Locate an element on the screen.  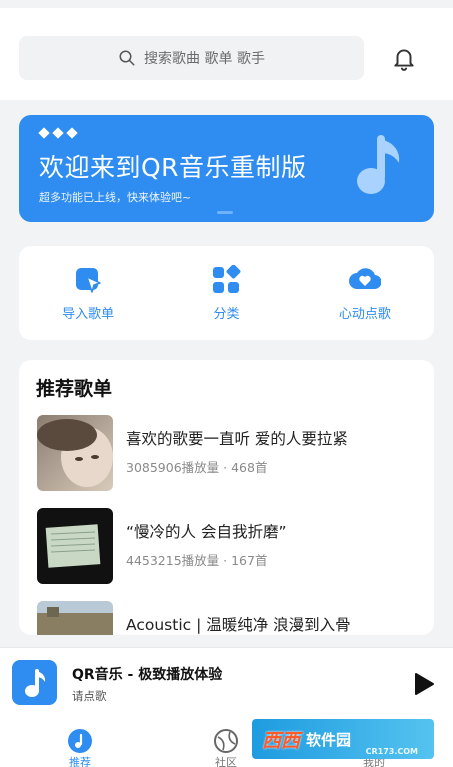
watermark-main: 西西 is located at coordinates (281, 740).